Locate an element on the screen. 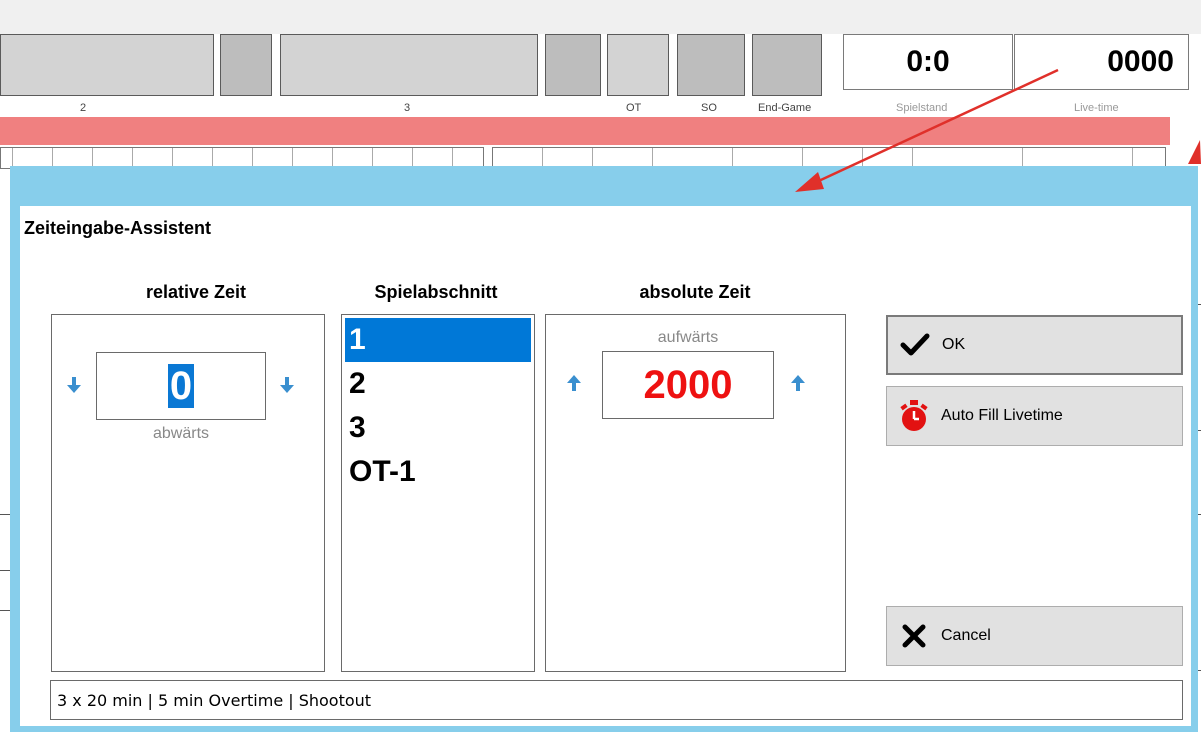 This screenshot has width=1201, height=732. livetime-display: 0000 is located at coordinates (1101, 62).